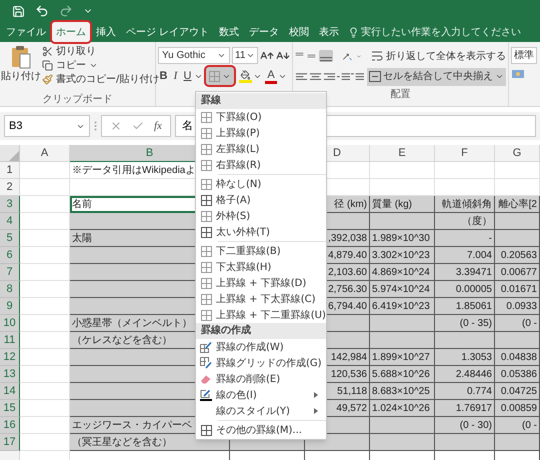  Describe the element at coordinates (465, 323) in the screenshot. I see `table-cell: (0 - 35)` at that location.